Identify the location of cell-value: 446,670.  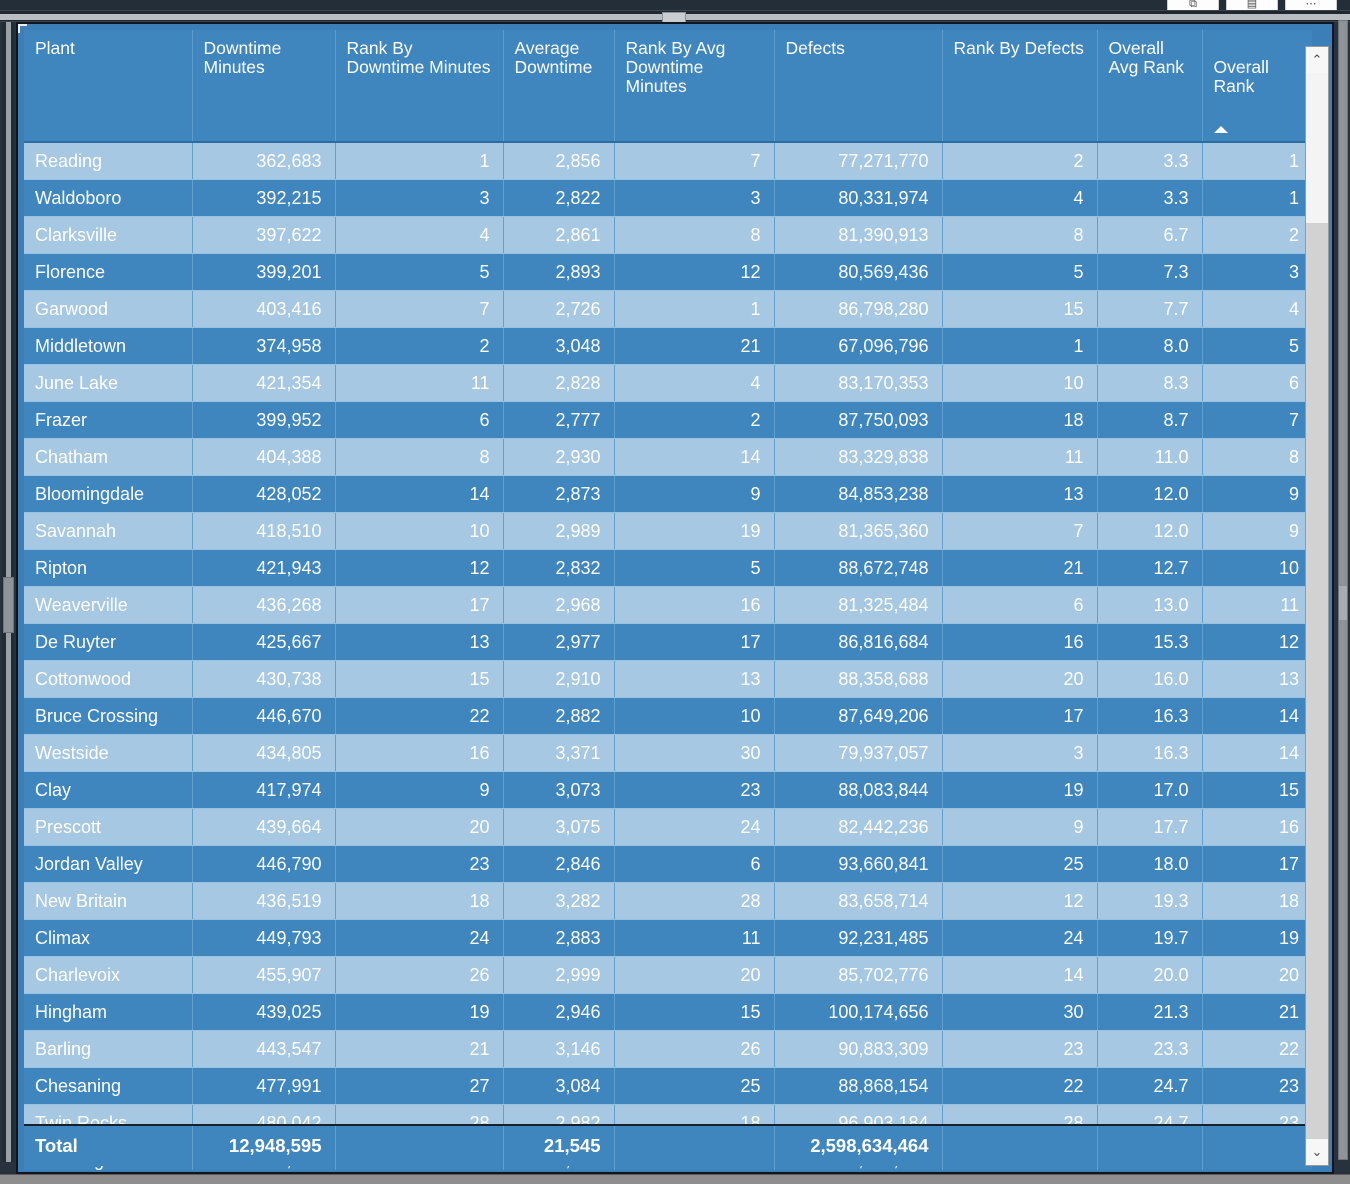
(264, 716).